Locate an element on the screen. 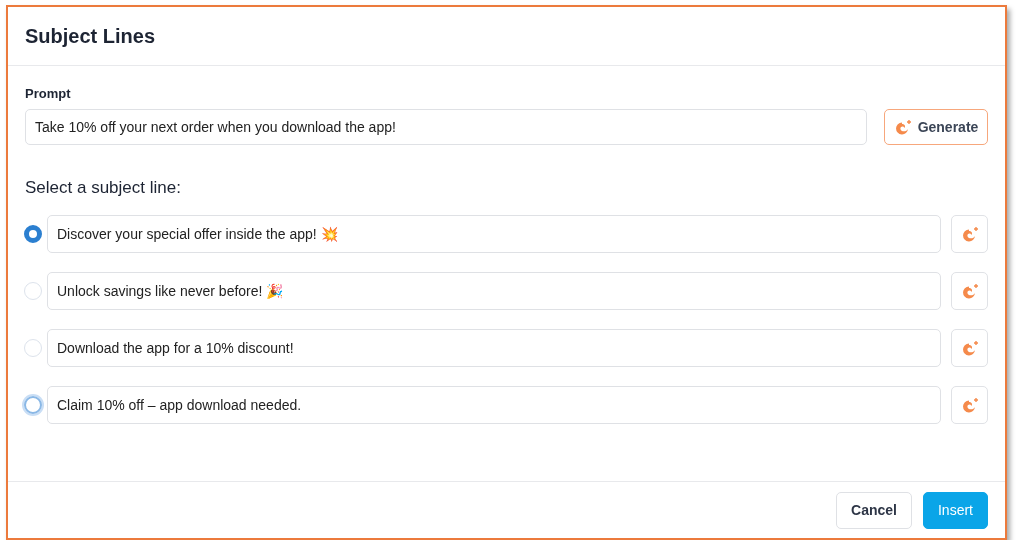  dialog-title: Subject Lines is located at coordinates (90, 36).